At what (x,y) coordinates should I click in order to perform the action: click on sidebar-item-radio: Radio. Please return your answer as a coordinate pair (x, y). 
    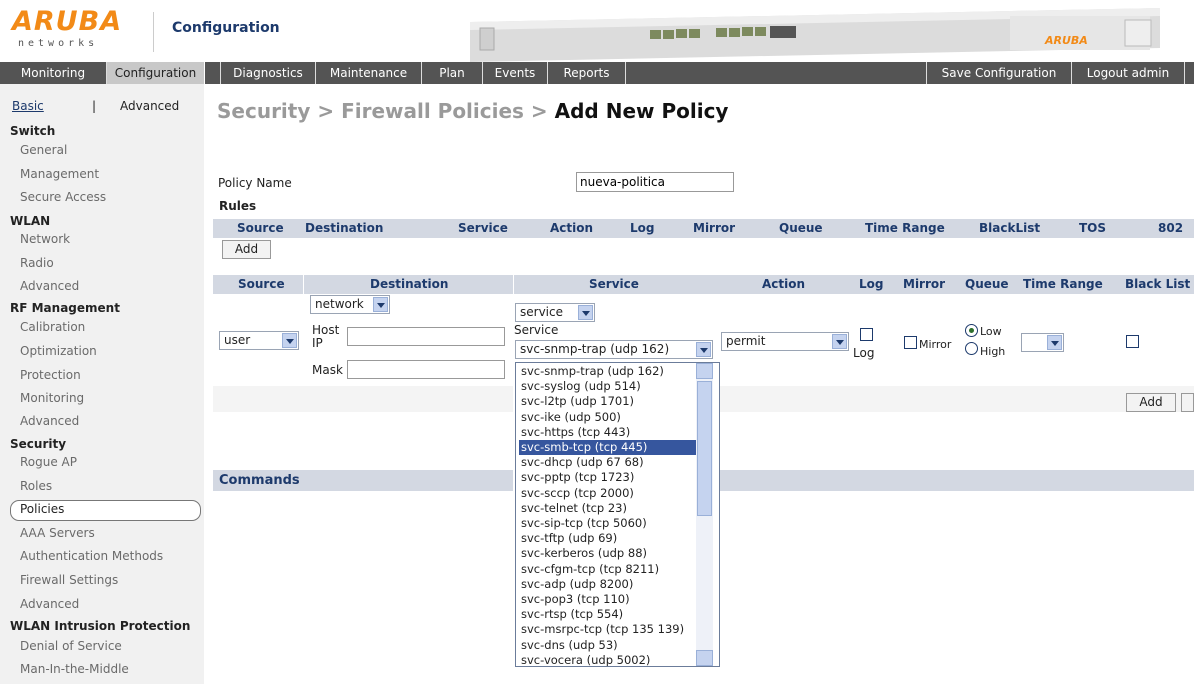
    Looking at the image, I should click on (37, 263).